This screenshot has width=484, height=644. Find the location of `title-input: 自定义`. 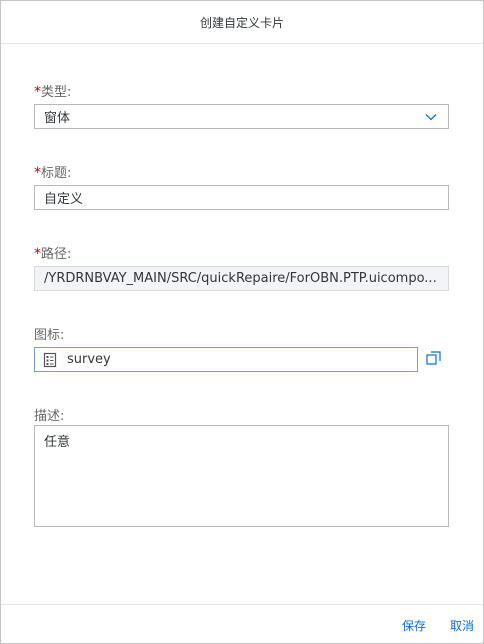

title-input: 自定义 is located at coordinates (241, 197).